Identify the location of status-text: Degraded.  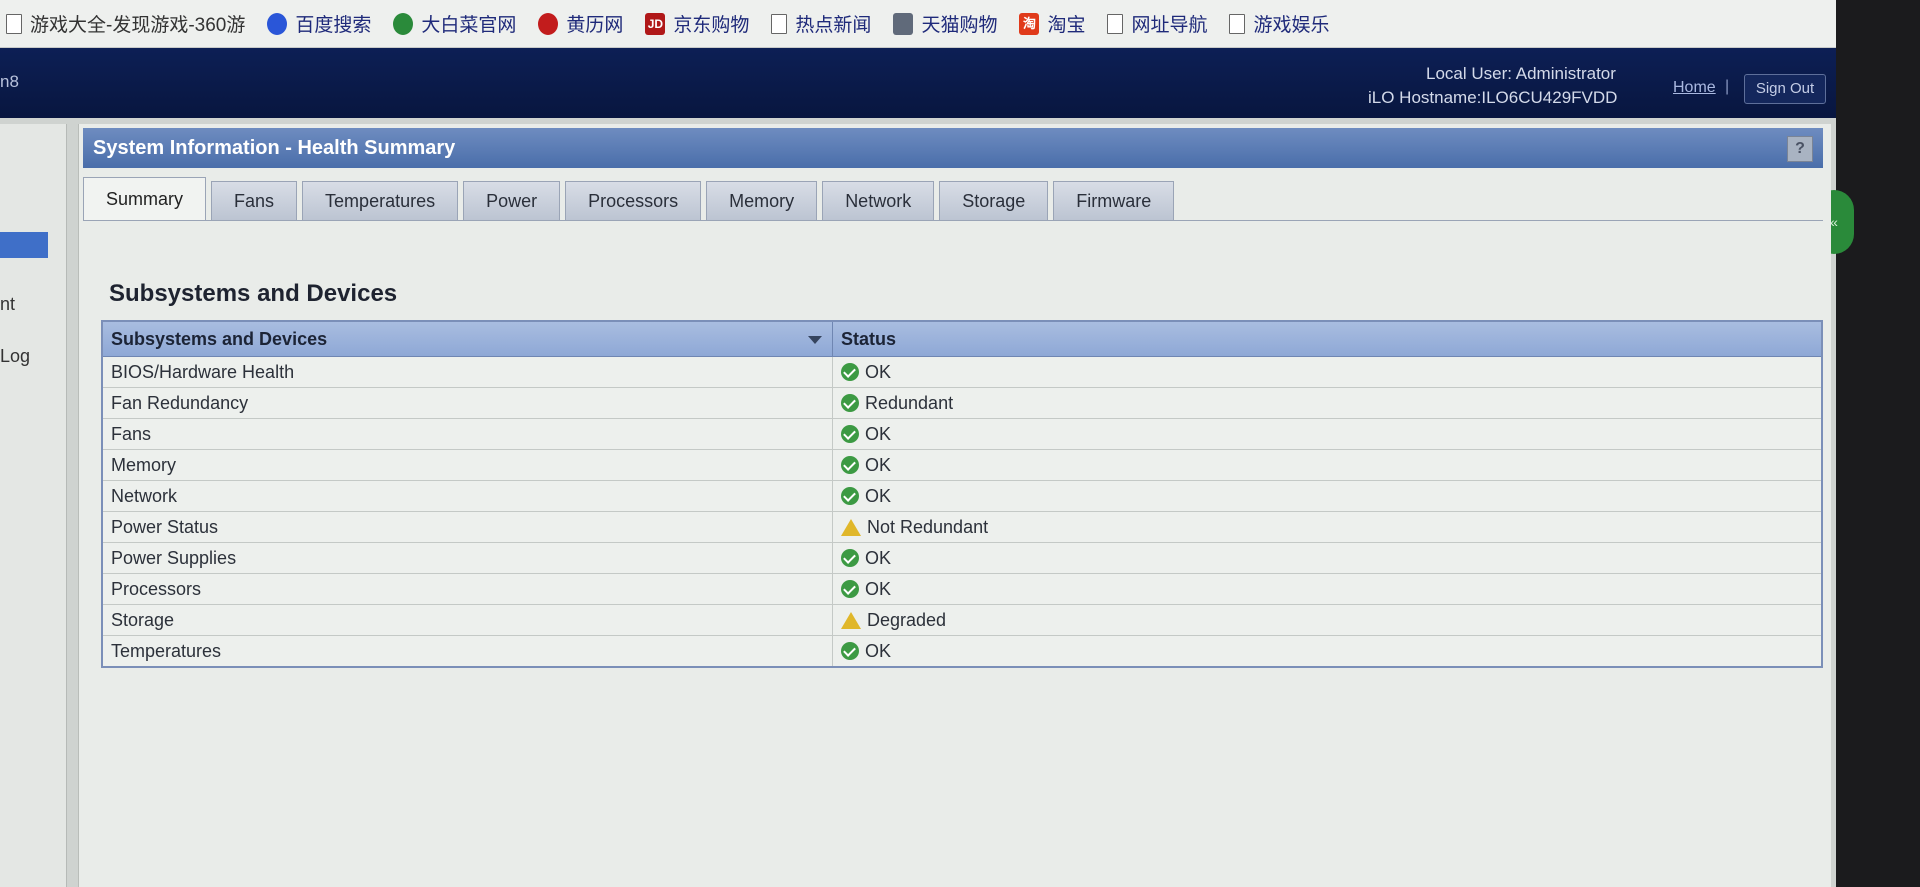
(907, 620).